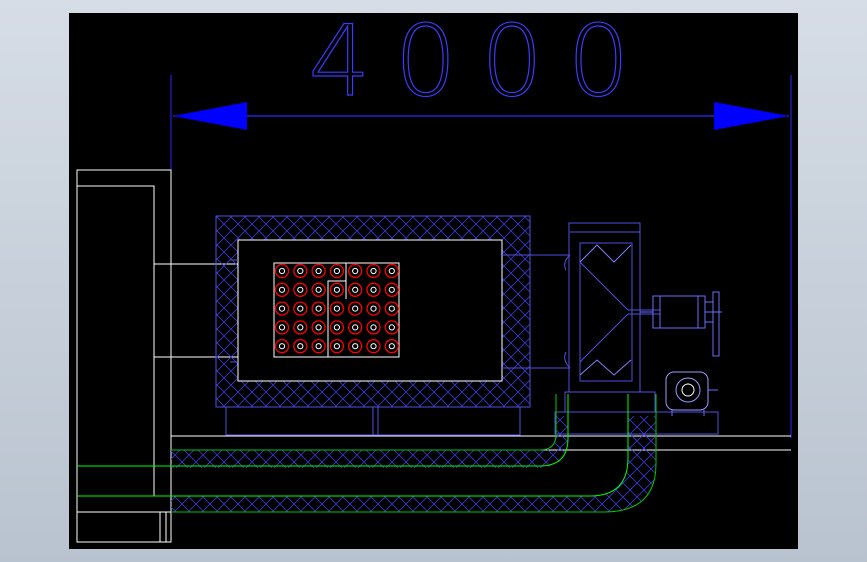 Image resolution: width=867 pixels, height=562 pixels. What do you see at coordinates (336, 310) in the screenshot?
I see `tube-bank` at bounding box center [336, 310].